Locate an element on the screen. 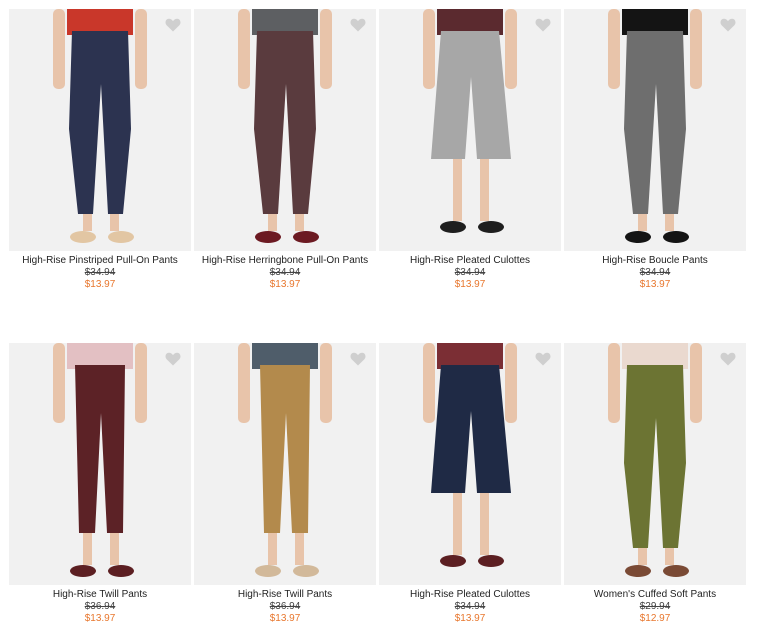 The width and height of the screenshot is (759, 634). product-name: High-Rise Pinstriped Pull-On Pants is located at coordinates (100, 261).